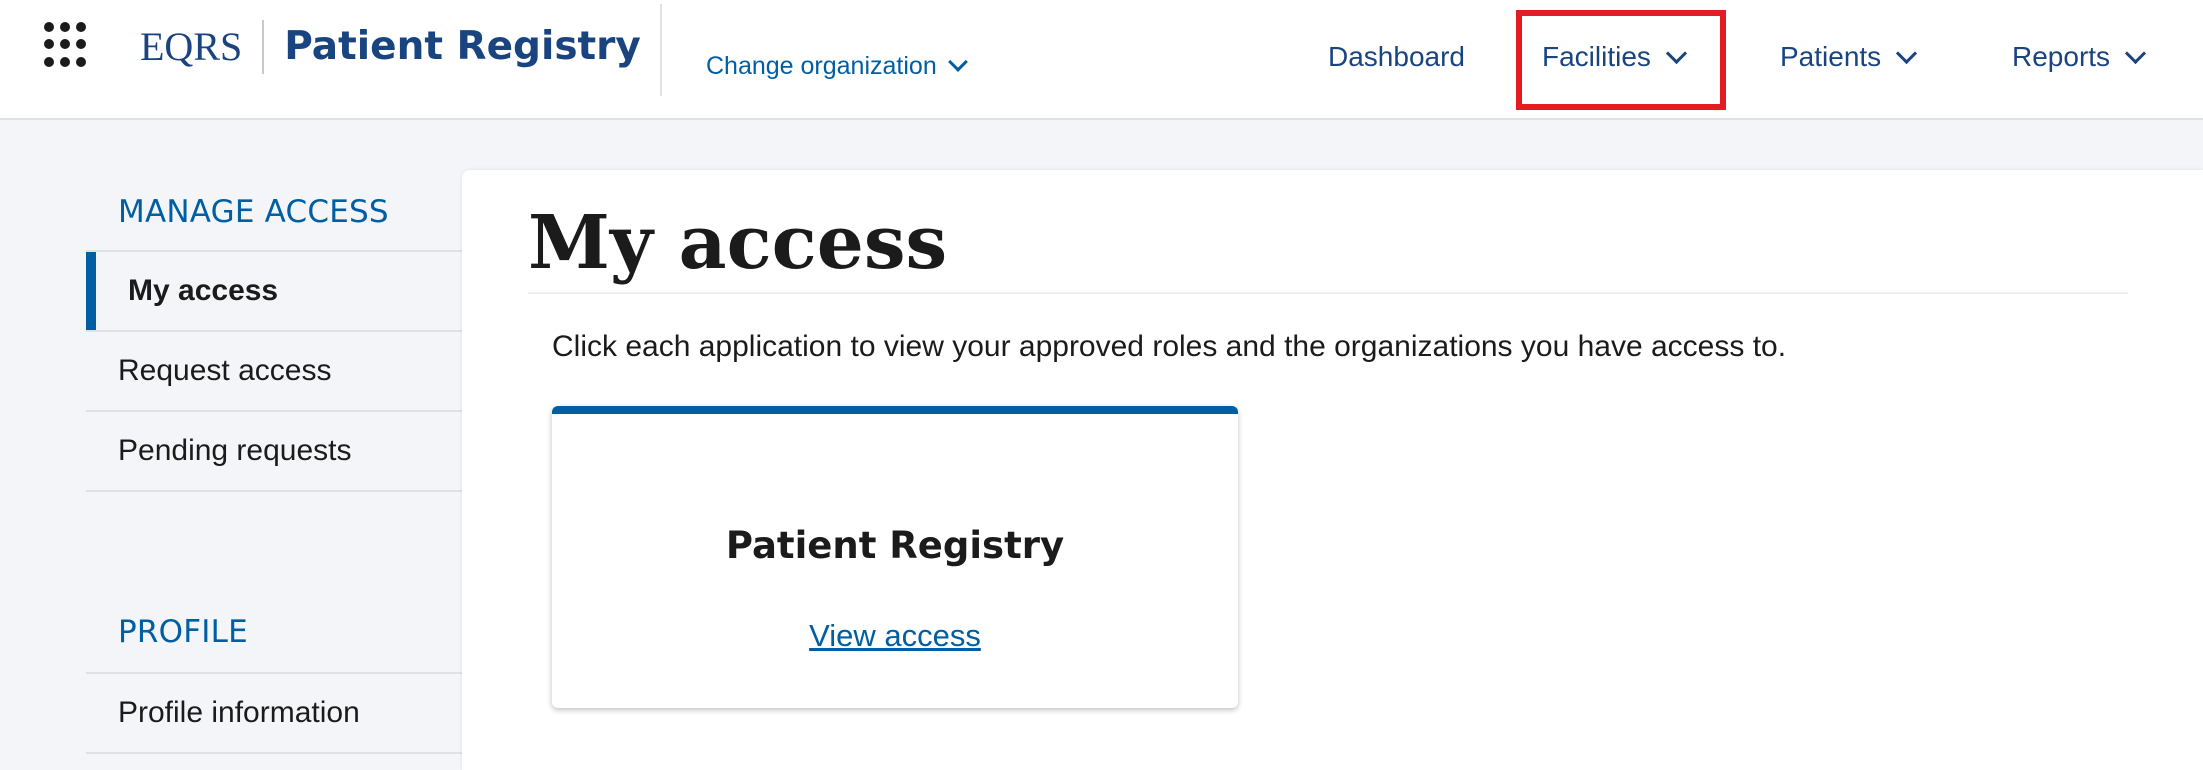 This screenshot has height=770, width=2203. Describe the element at coordinates (253, 212) in the screenshot. I see `sidebar-heading-manage-access: MANAGE ACCESS` at that location.